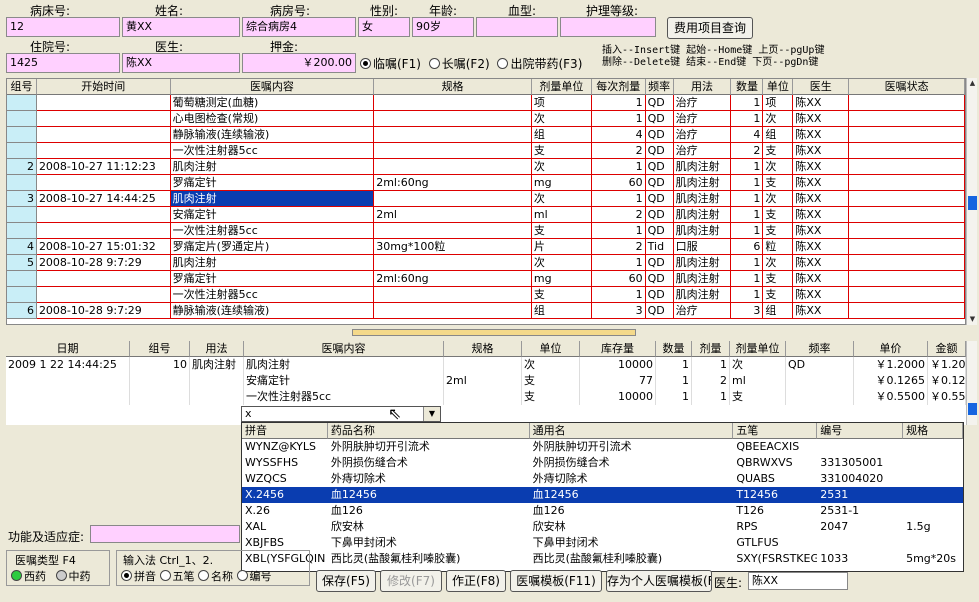  What do you see at coordinates (659, 87) in the screenshot?
I see `orders-col-header: 频率` at bounding box center [659, 87].